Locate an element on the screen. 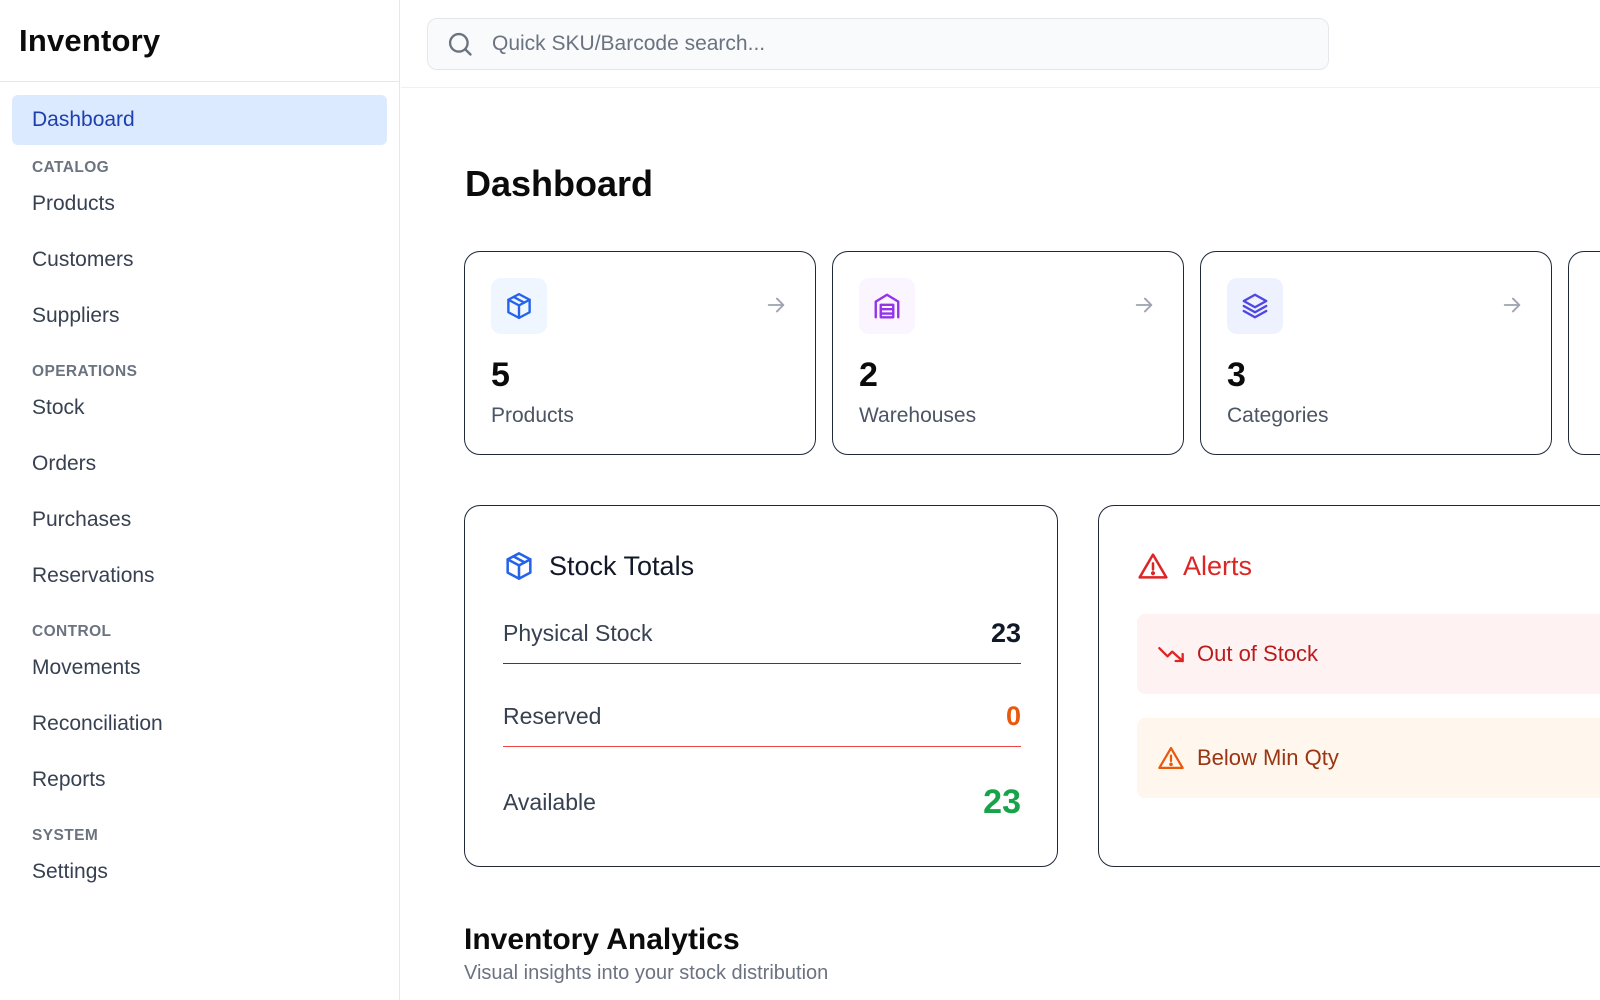  sidebar-item-orders: Orders is located at coordinates (199, 464).